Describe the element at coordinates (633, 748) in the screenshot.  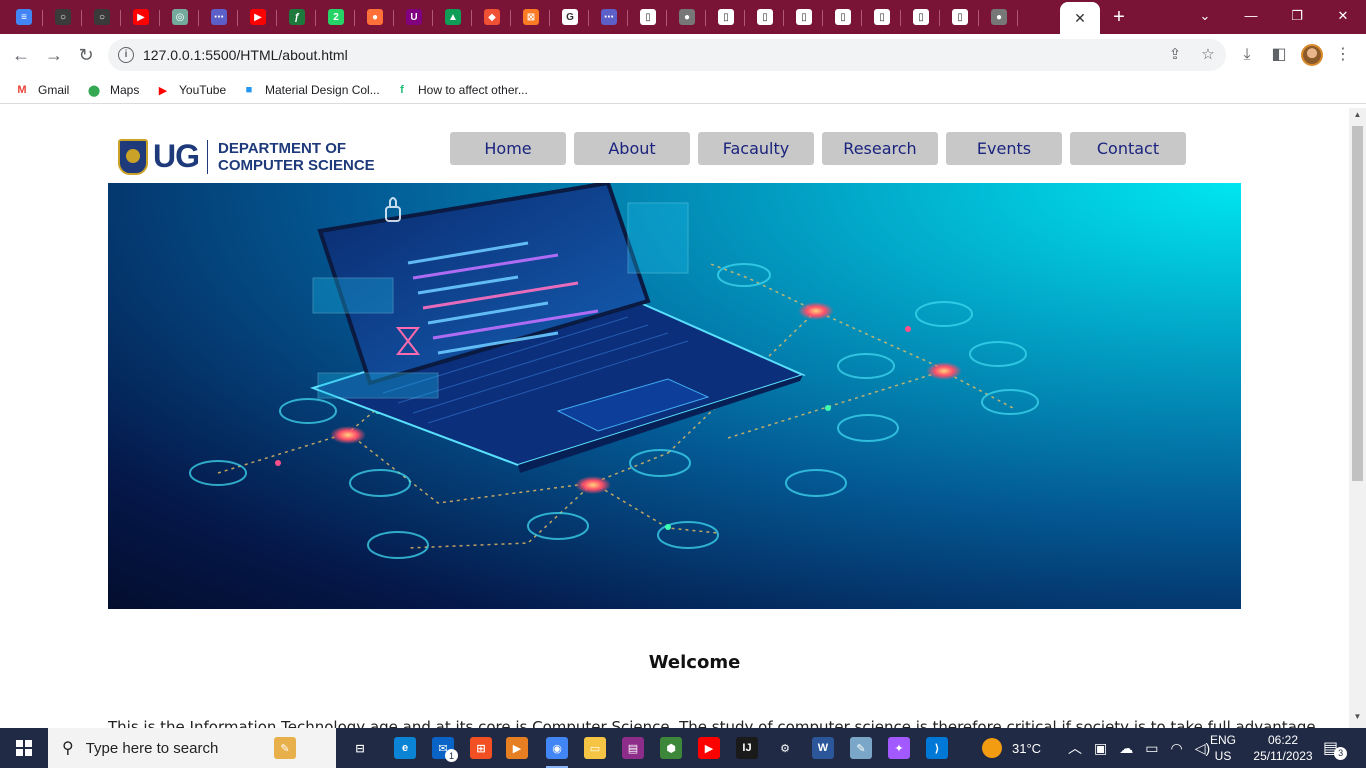
I see `taskbar-app: ▤` at that location.